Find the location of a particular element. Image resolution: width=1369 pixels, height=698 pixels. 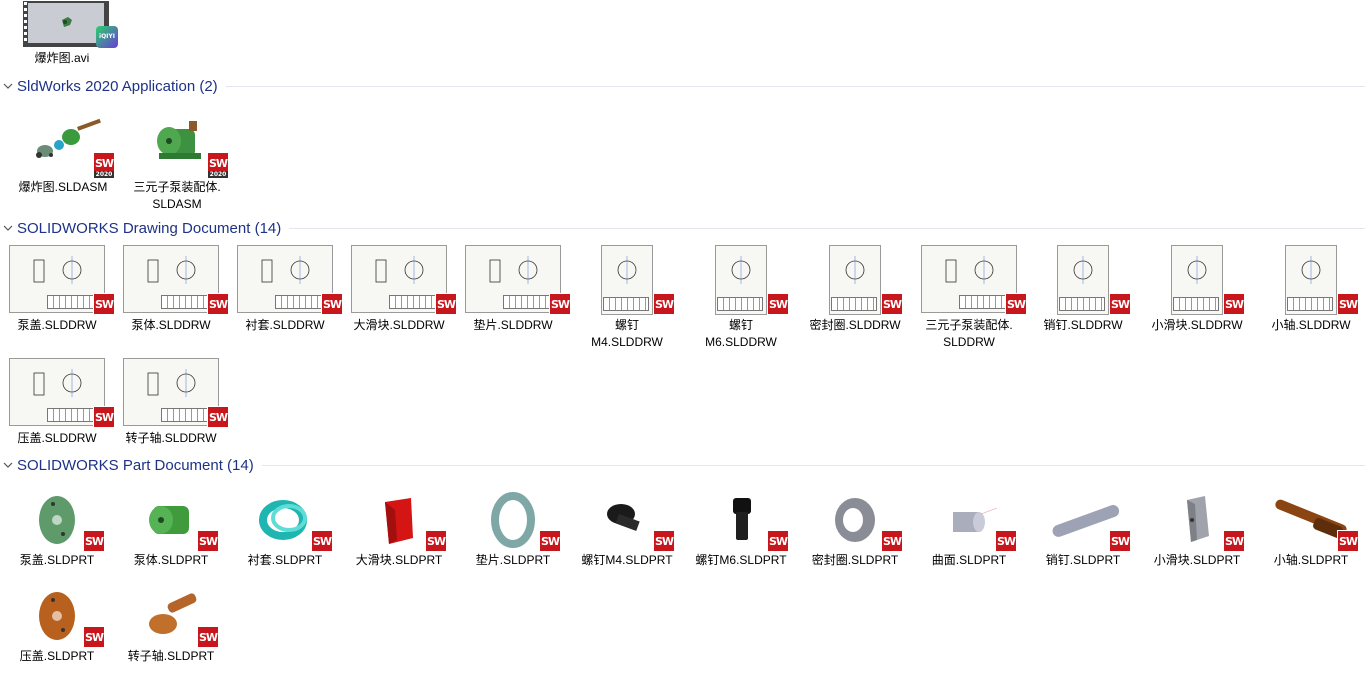

file-item-drawing: SW 泵体.SLDDRW is located at coordinates (171, 289).